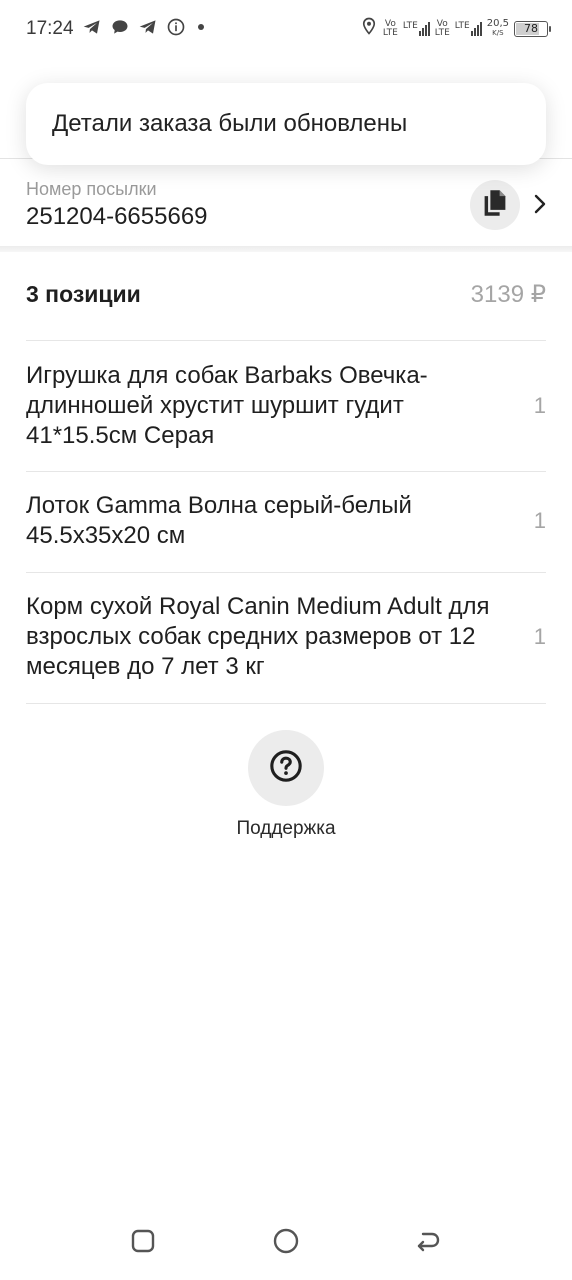  What do you see at coordinates (201, 29) in the screenshot?
I see `dot-icon` at bounding box center [201, 29].